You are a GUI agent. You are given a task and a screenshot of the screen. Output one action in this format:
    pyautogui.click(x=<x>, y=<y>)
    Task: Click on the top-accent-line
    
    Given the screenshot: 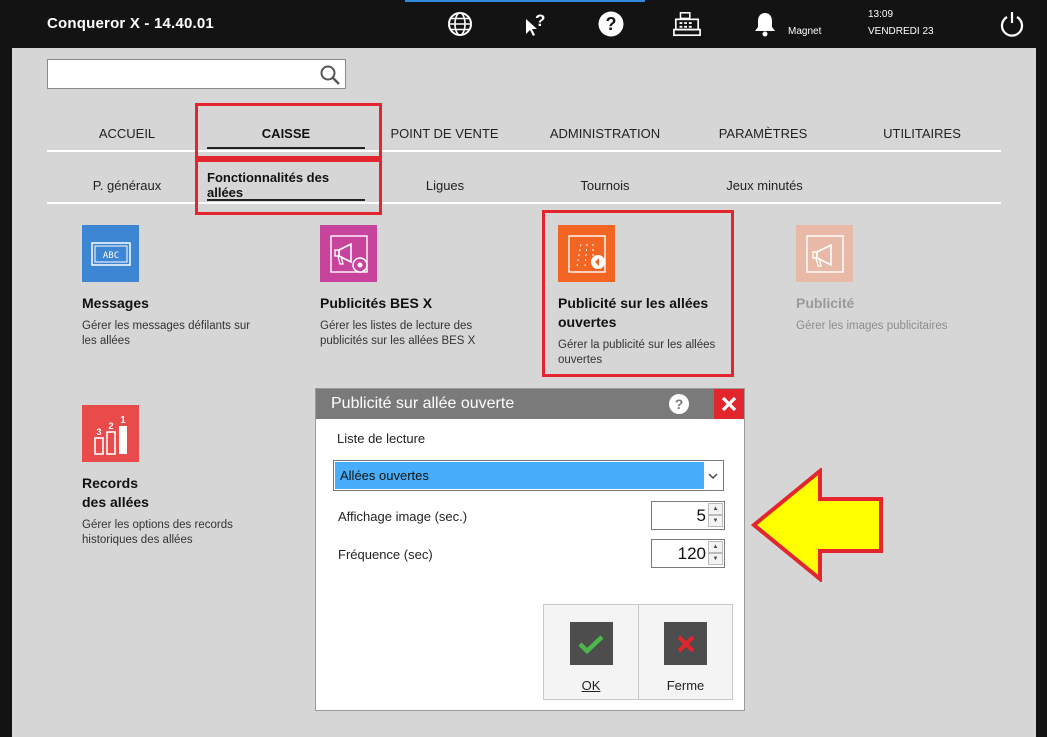 What is the action you would take?
    pyautogui.click(x=525, y=1)
    